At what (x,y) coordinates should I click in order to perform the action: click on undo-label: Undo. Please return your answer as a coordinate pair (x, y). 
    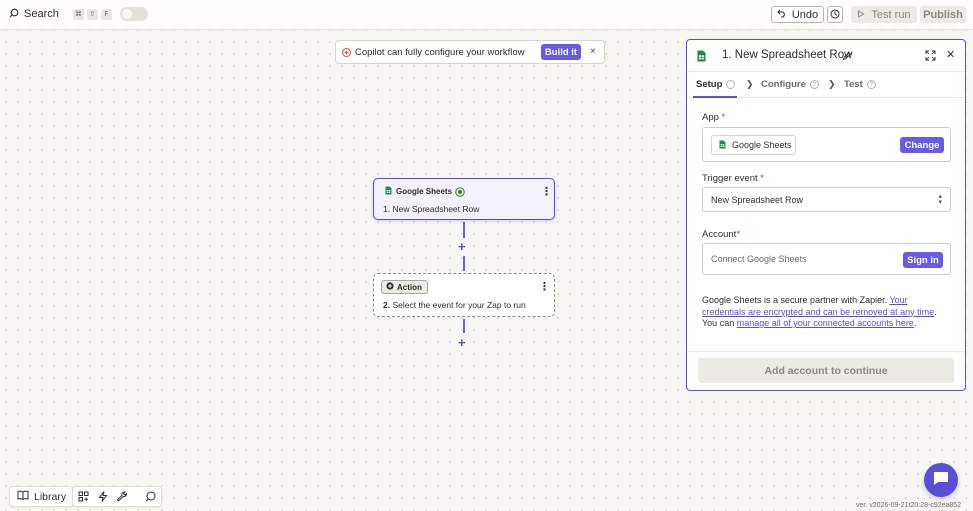
    Looking at the image, I should click on (805, 14).